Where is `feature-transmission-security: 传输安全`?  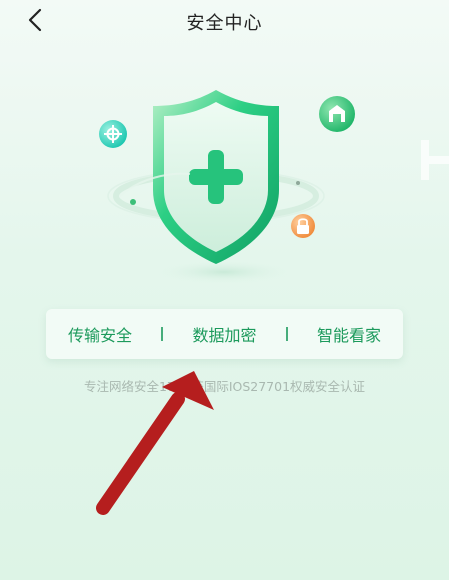
feature-transmission-security: 传输安全 is located at coordinates (100, 334).